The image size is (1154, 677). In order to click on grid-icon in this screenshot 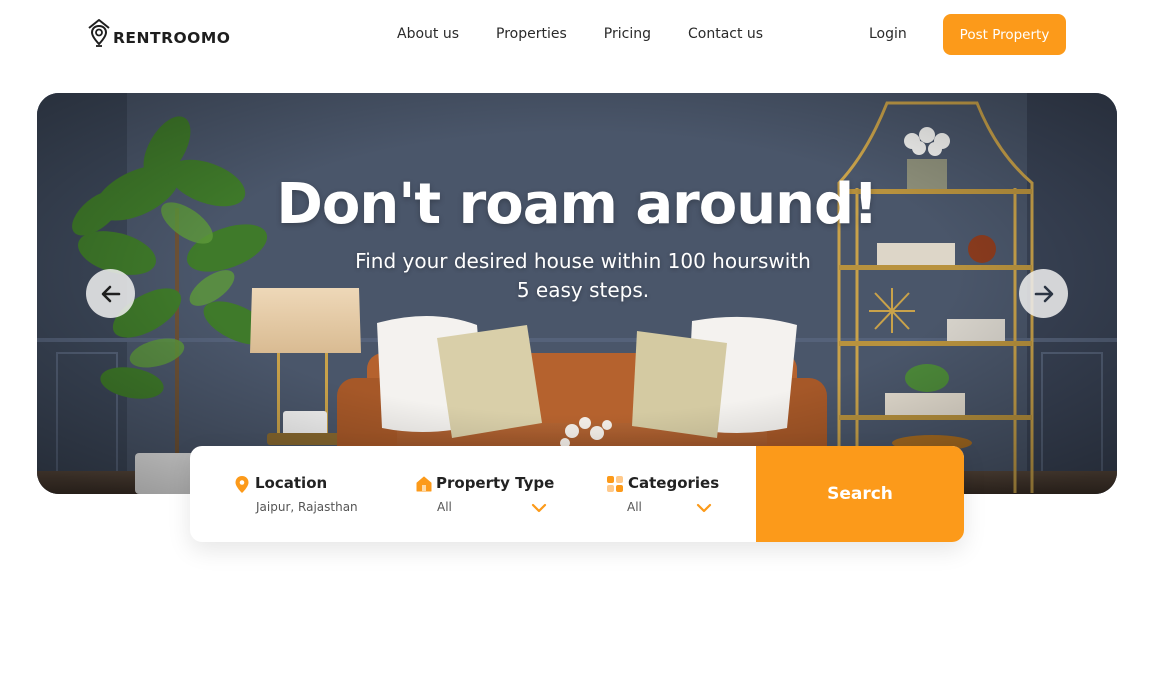, I will do `click(615, 484)`.